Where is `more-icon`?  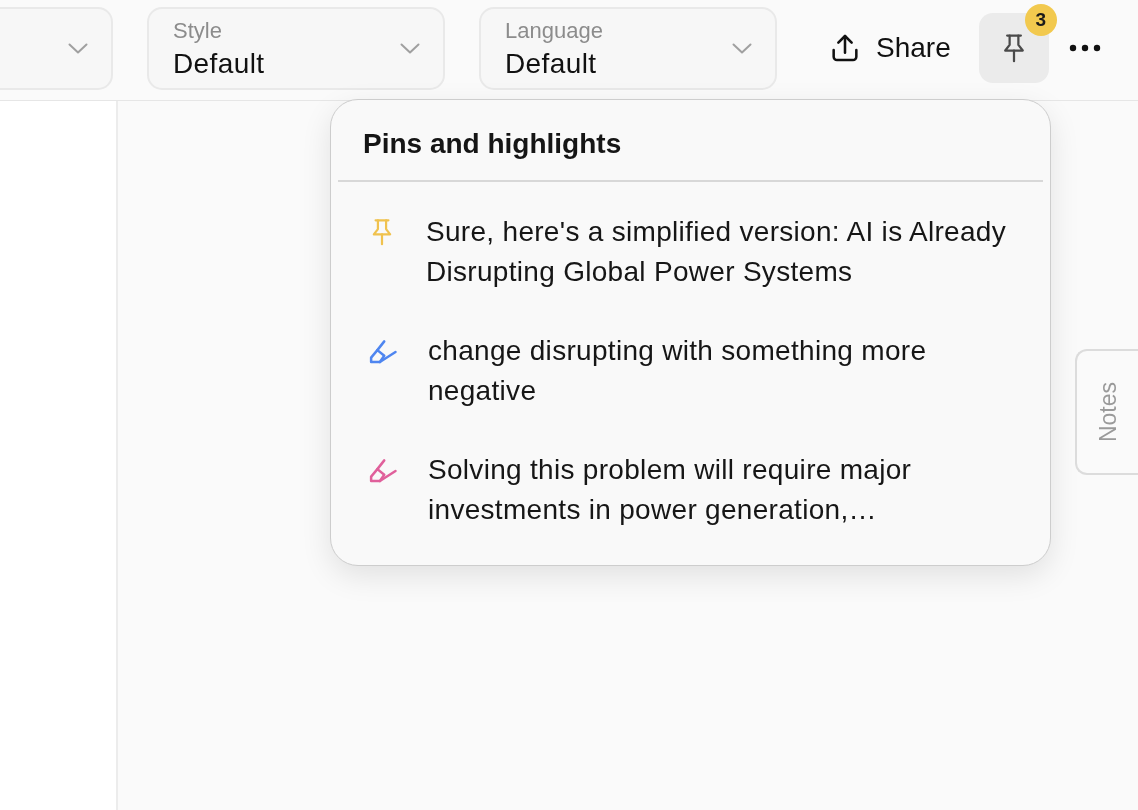
more-icon is located at coordinates (1084, 48).